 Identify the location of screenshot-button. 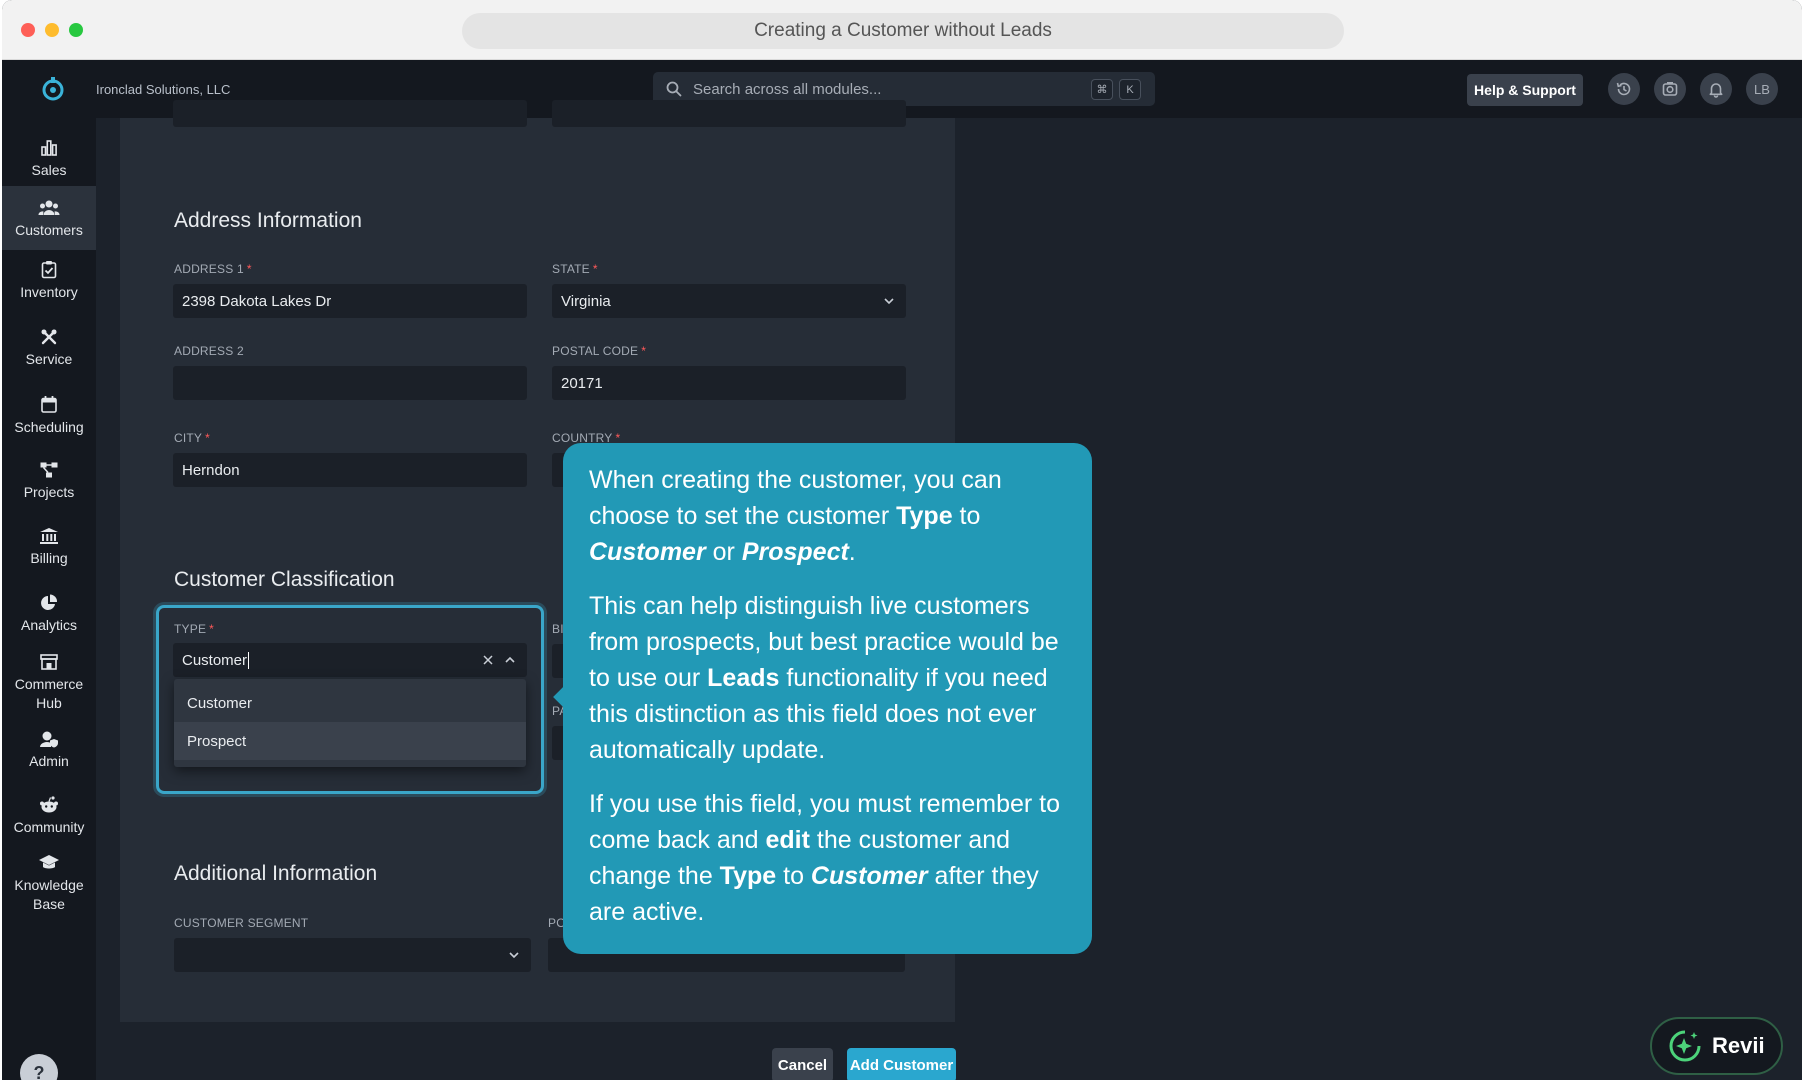
(1670, 89).